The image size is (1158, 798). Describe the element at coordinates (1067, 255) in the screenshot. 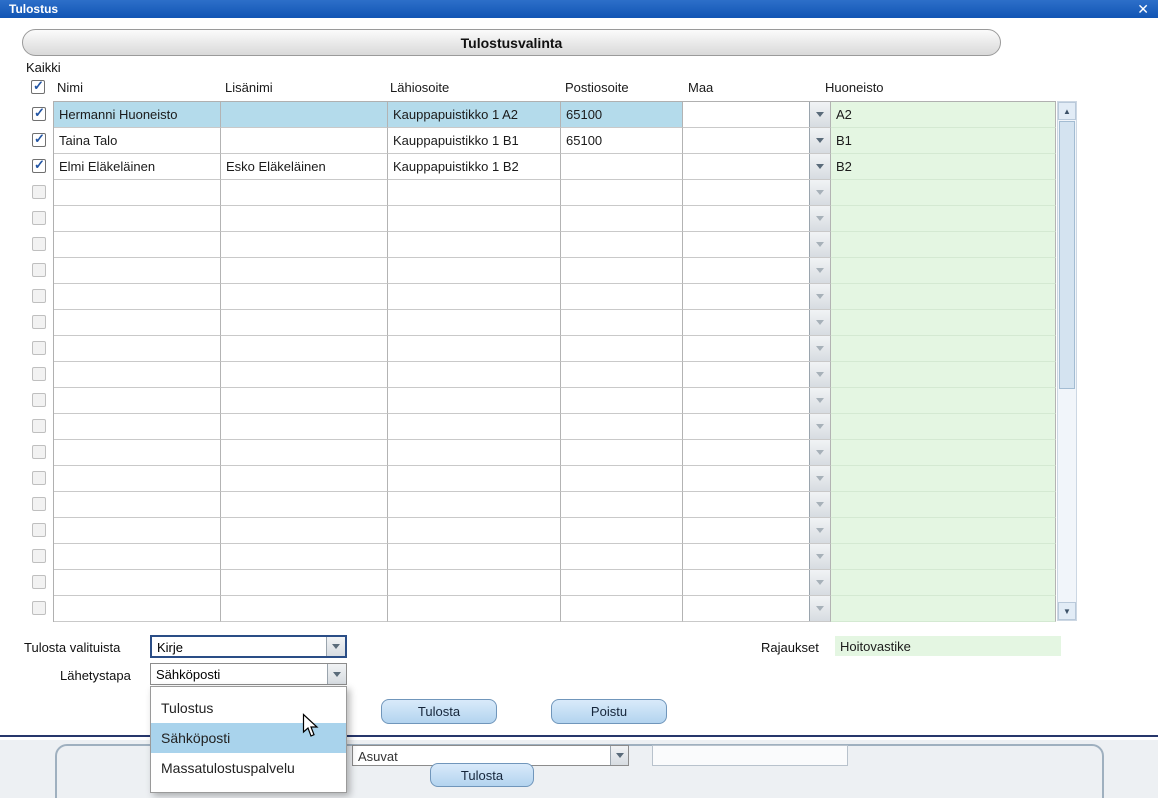

I see `scrollbar-thumb` at that location.